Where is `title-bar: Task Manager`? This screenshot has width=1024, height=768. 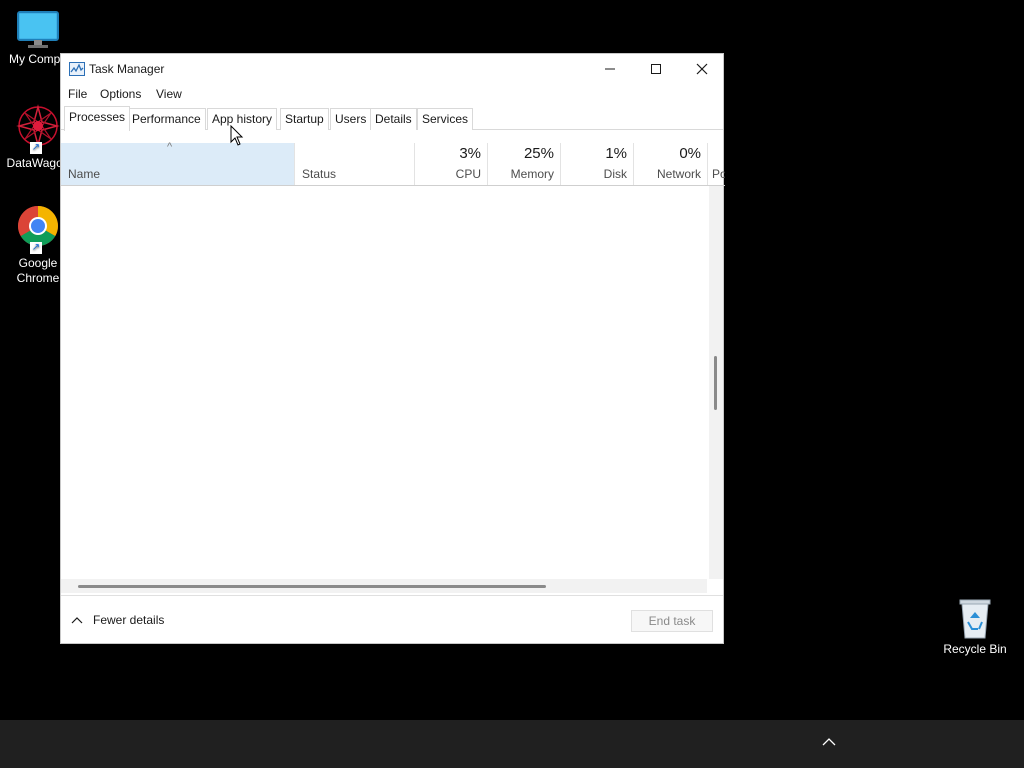 title-bar: Task Manager is located at coordinates (392, 69).